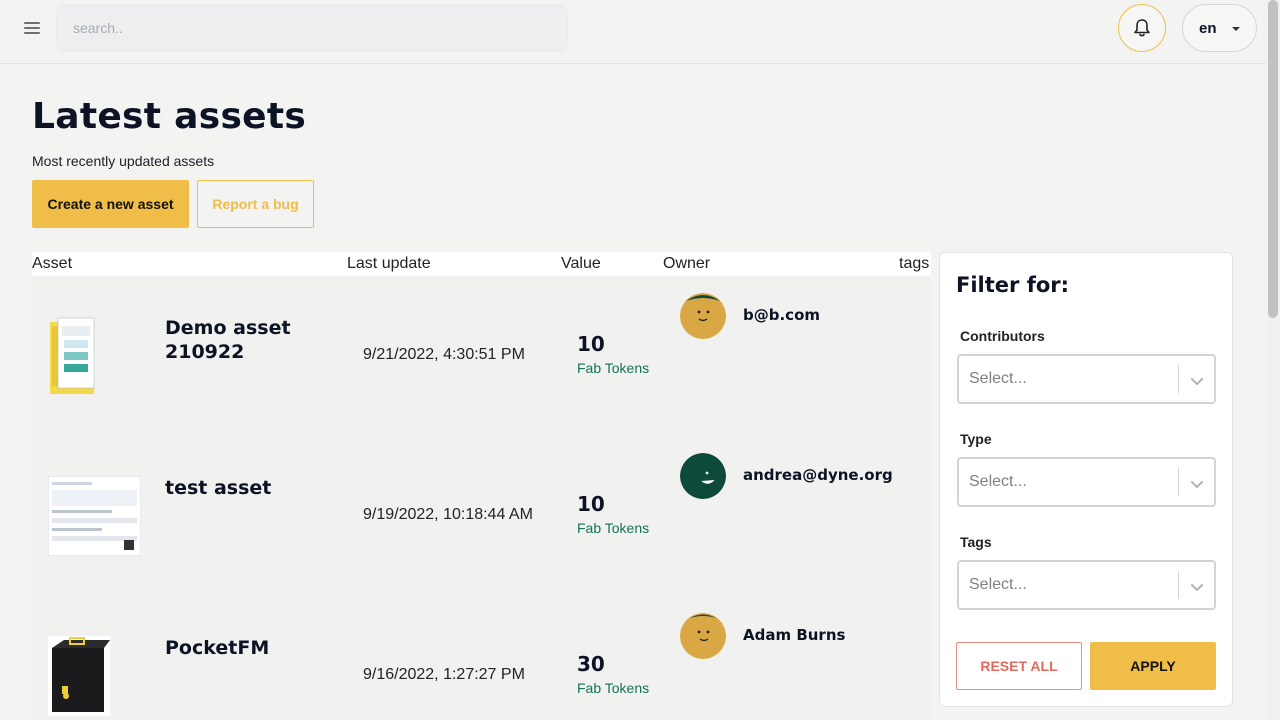 Image resolution: width=1280 pixels, height=720 pixels. I want to click on bell-icon, so click(1142, 28).